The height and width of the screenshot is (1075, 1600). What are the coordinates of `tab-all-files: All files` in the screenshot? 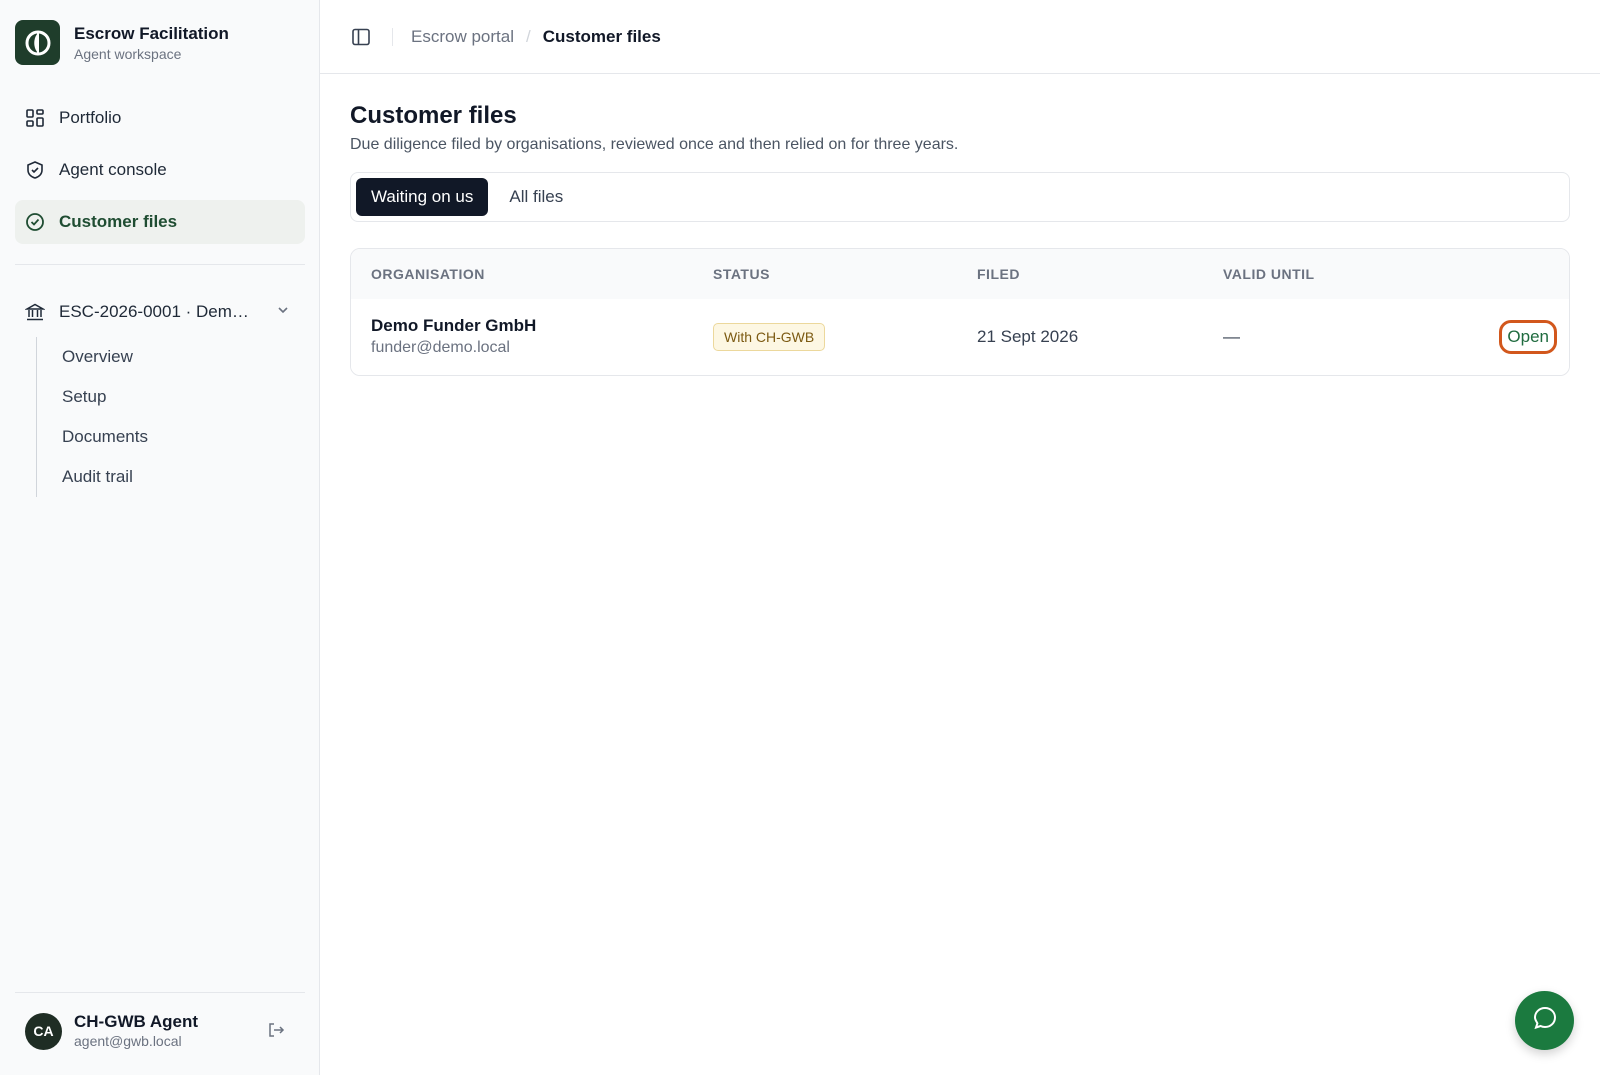 It's located at (536, 197).